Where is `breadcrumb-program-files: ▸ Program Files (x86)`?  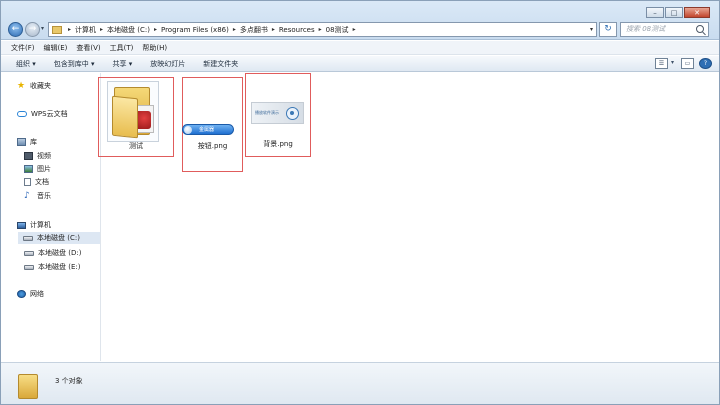
breadcrumb-program-files: ▸ Program Files (x86) is located at coordinates (191, 30).